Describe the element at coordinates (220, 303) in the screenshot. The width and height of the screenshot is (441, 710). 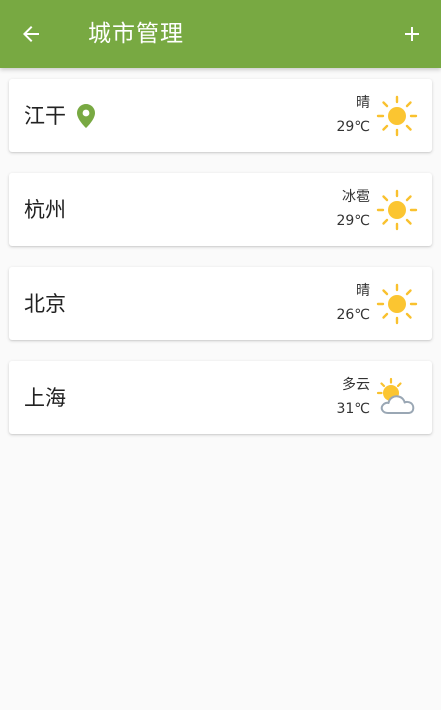
I see `city-card: 北京 晴 26℃` at that location.